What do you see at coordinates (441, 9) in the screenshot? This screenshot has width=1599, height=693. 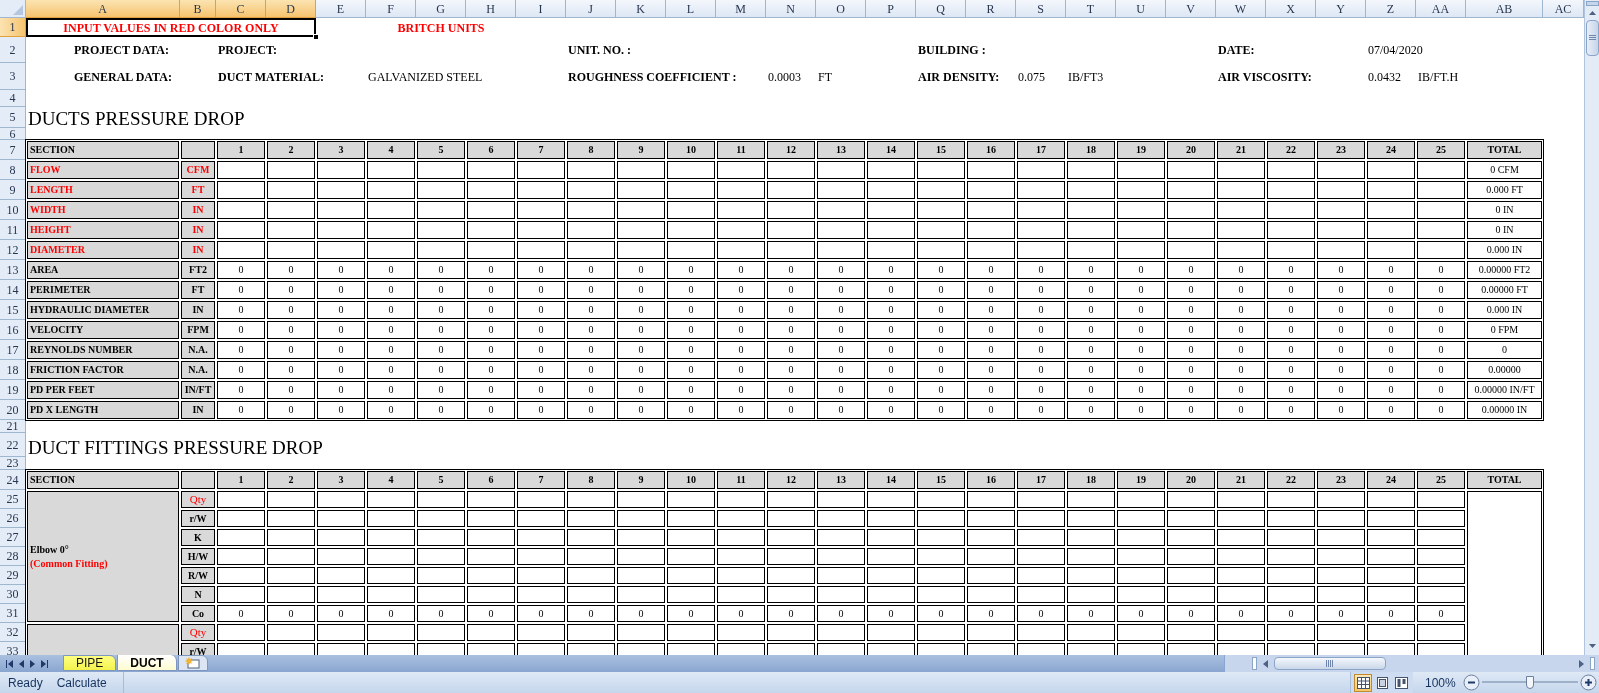 I see `column-header: G` at bounding box center [441, 9].